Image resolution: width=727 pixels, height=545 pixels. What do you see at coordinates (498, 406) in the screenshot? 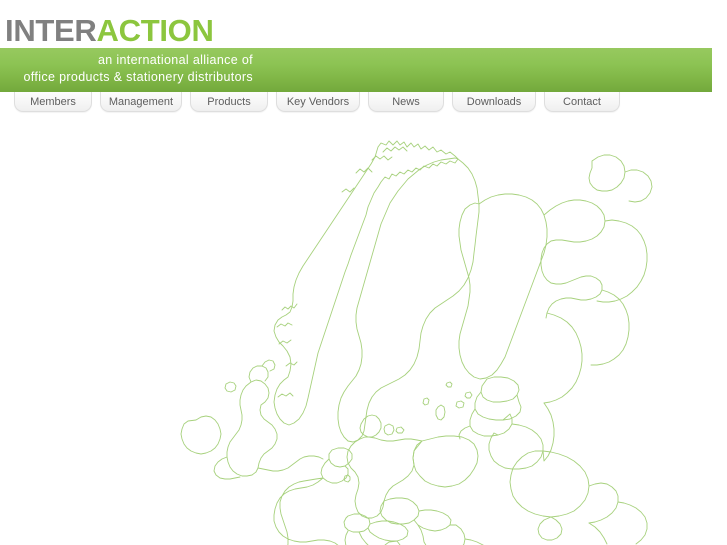
I see `country-outline-latvia` at bounding box center [498, 406].